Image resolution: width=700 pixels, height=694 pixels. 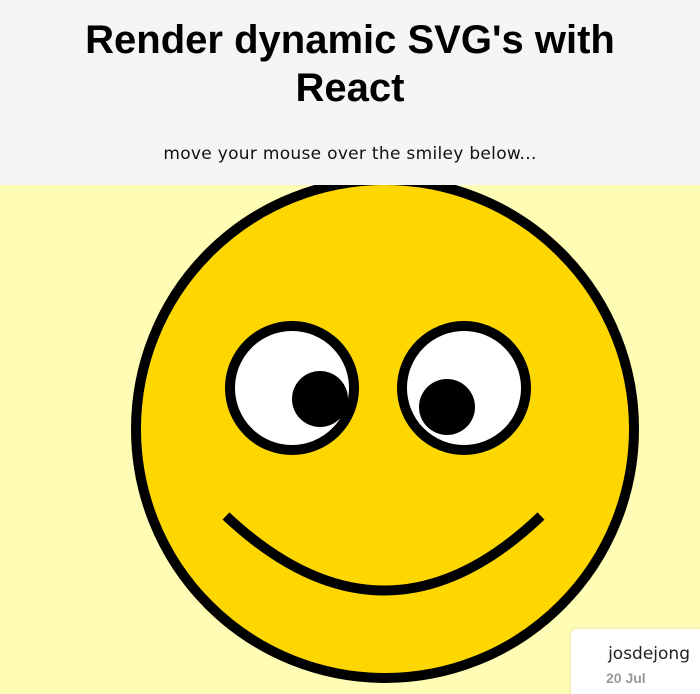 I want to click on page-title-line-2: React, so click(x=350, y=88).